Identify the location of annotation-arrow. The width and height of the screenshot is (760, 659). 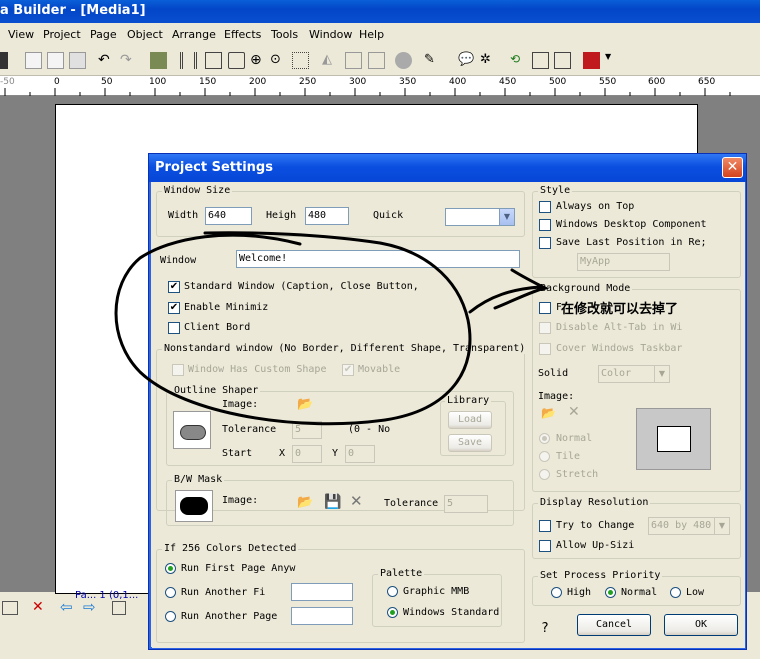
(509, 291).